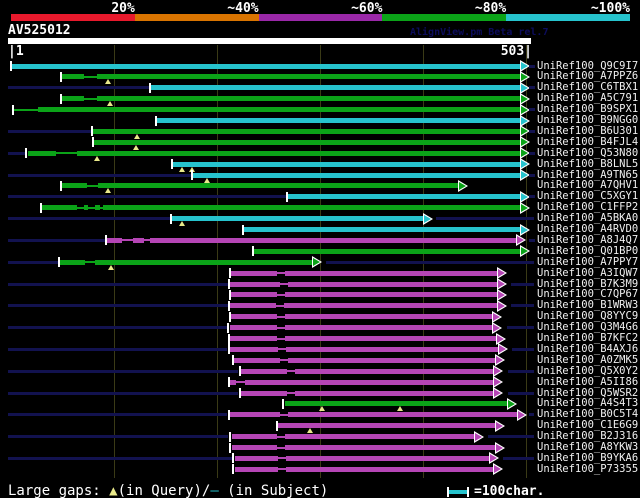 This screenshot has width=640, height=498. Describe the element at coordinates (182, 169) in the screenshot. I see `query-gap-marker-icon` at that location.